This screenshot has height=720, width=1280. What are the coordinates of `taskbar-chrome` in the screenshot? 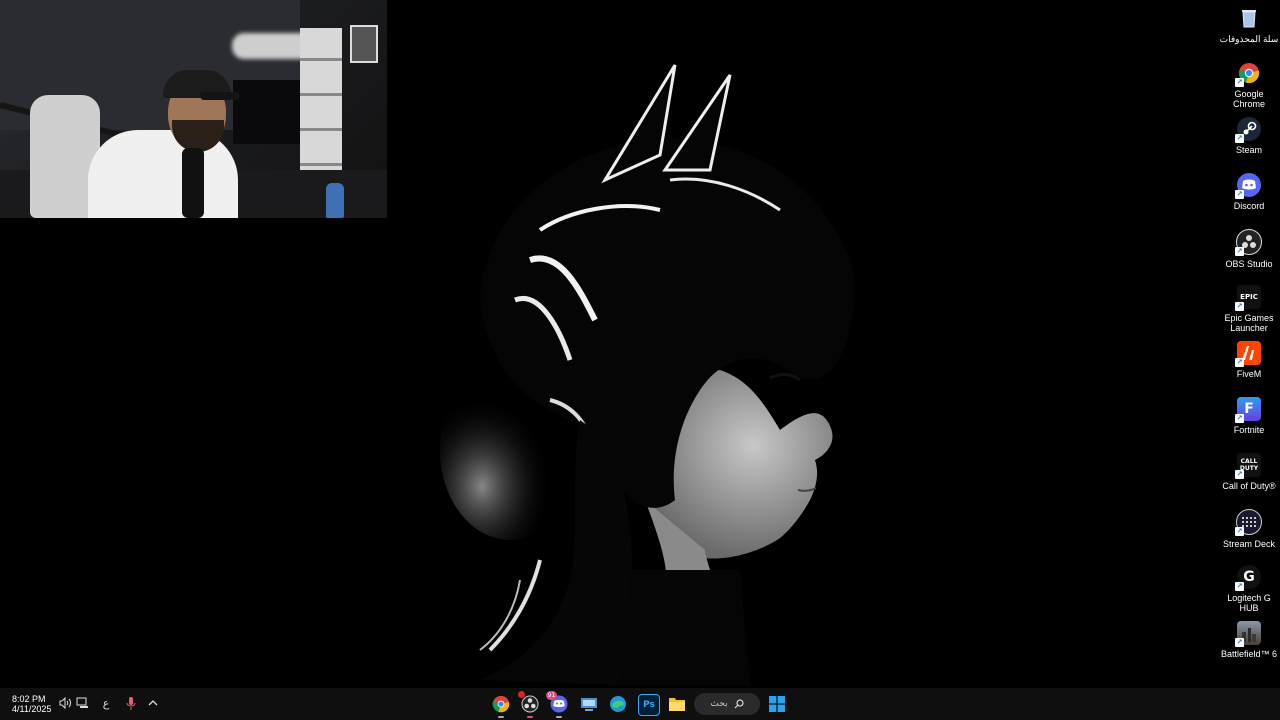 It's located at (501, 706).